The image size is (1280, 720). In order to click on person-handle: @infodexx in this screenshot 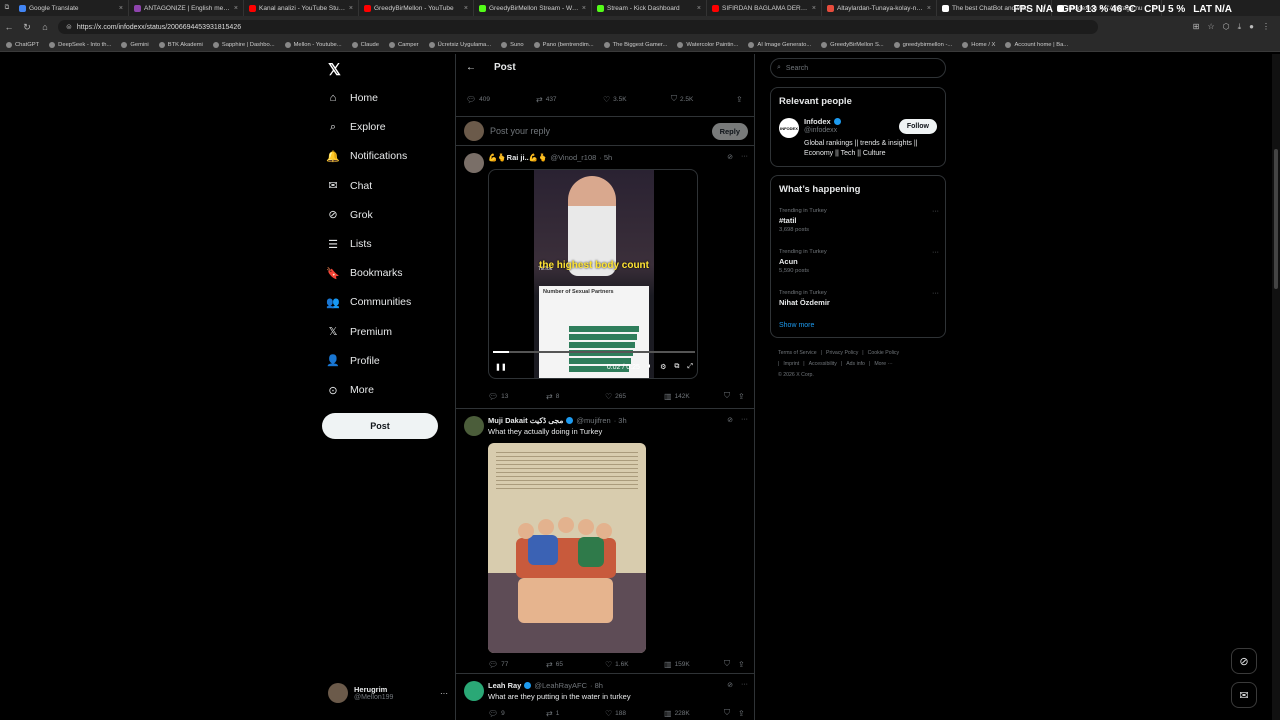, I will do `click(820, 130)`.